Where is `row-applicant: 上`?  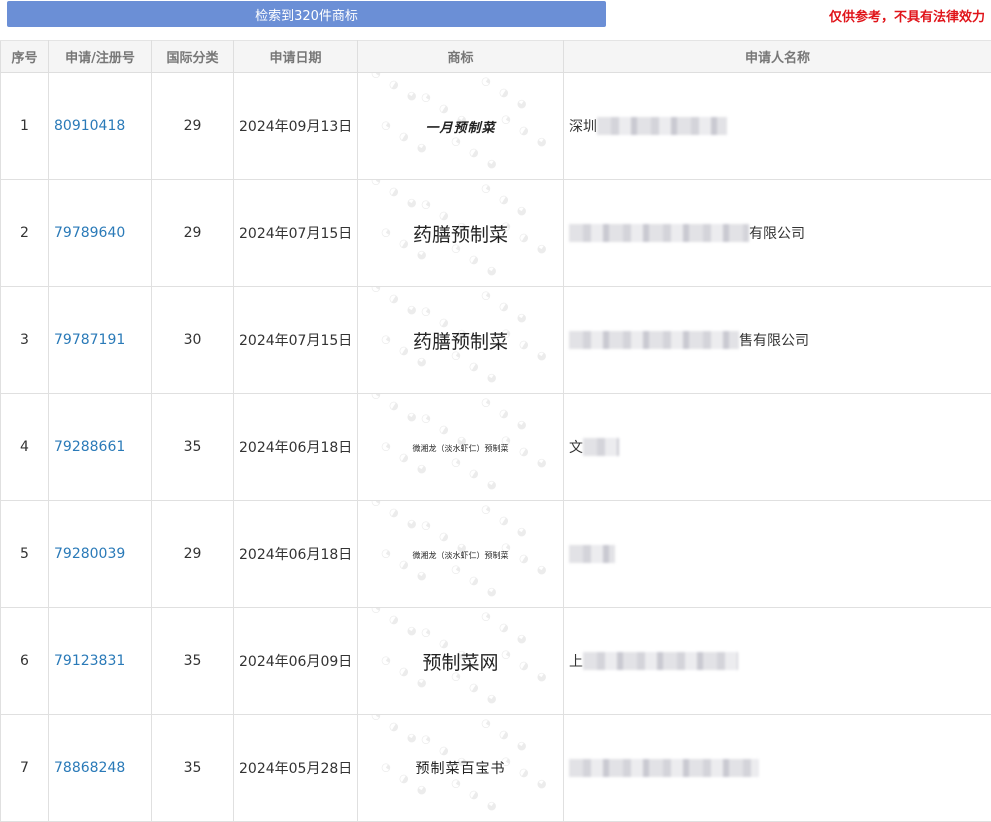
row-applicant: 上 is located at coordinates (777, 661).